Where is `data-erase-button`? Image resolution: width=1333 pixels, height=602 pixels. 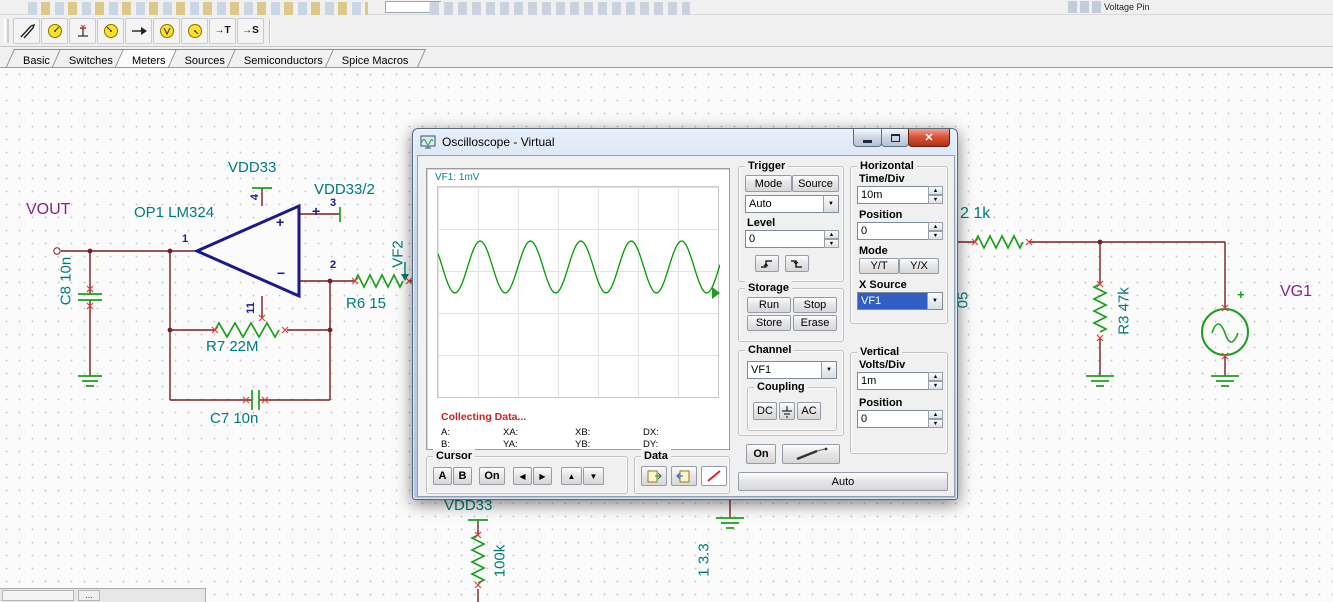 data-erase-button is located at coordinates (714, 476).